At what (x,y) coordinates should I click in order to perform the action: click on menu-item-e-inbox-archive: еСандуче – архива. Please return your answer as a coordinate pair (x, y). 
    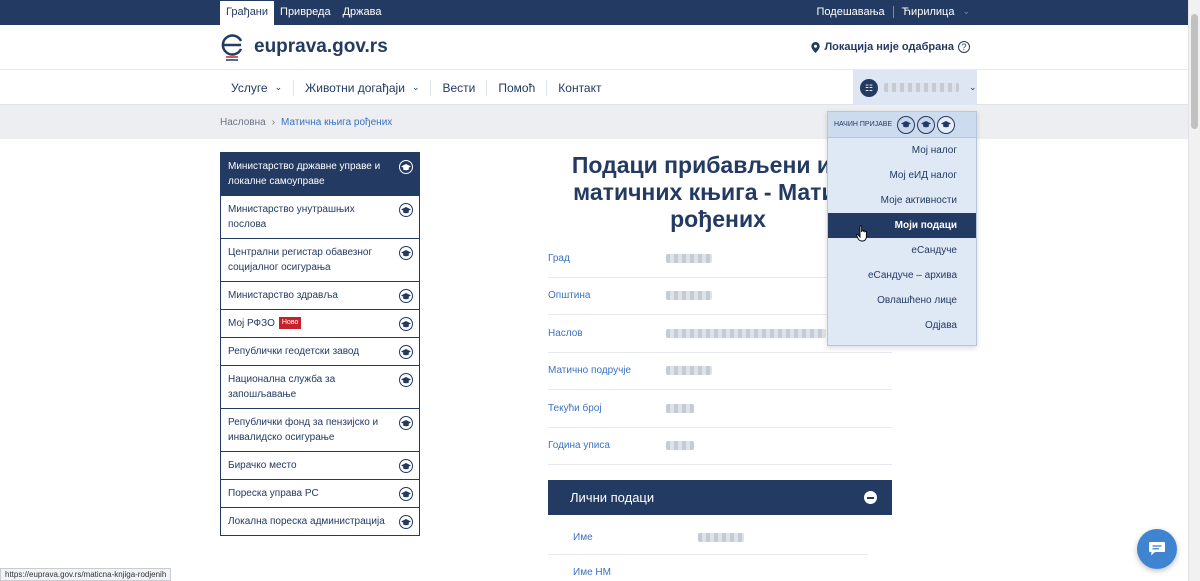
    Looking at the image, I should click on (902, 275).